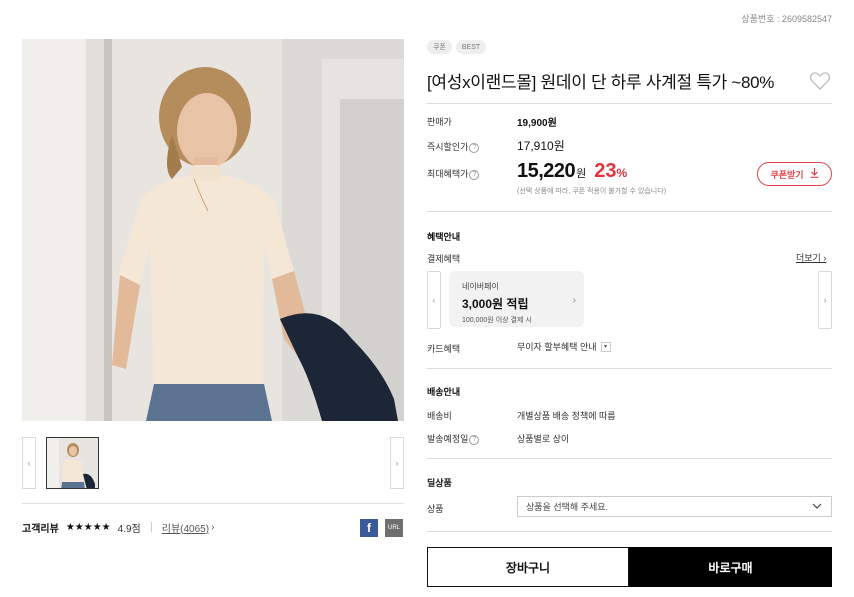 This screenshot has width=854, height=597. Describe the element at coordinates (786, 19) in the screenshot. I see `product-number: 상품번호 : 2609582547` at that location.